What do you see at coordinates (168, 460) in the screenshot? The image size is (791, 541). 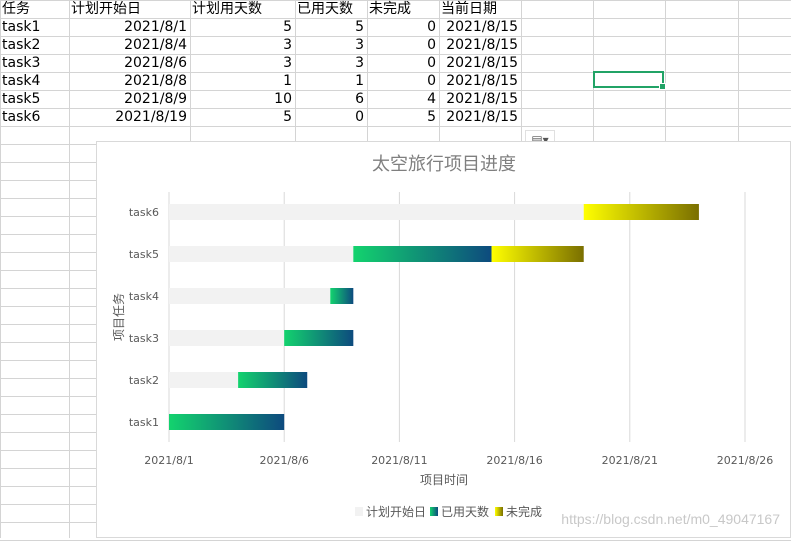 I see `x-tick-label: 2021/8/1` at bounding box center [168, 460].